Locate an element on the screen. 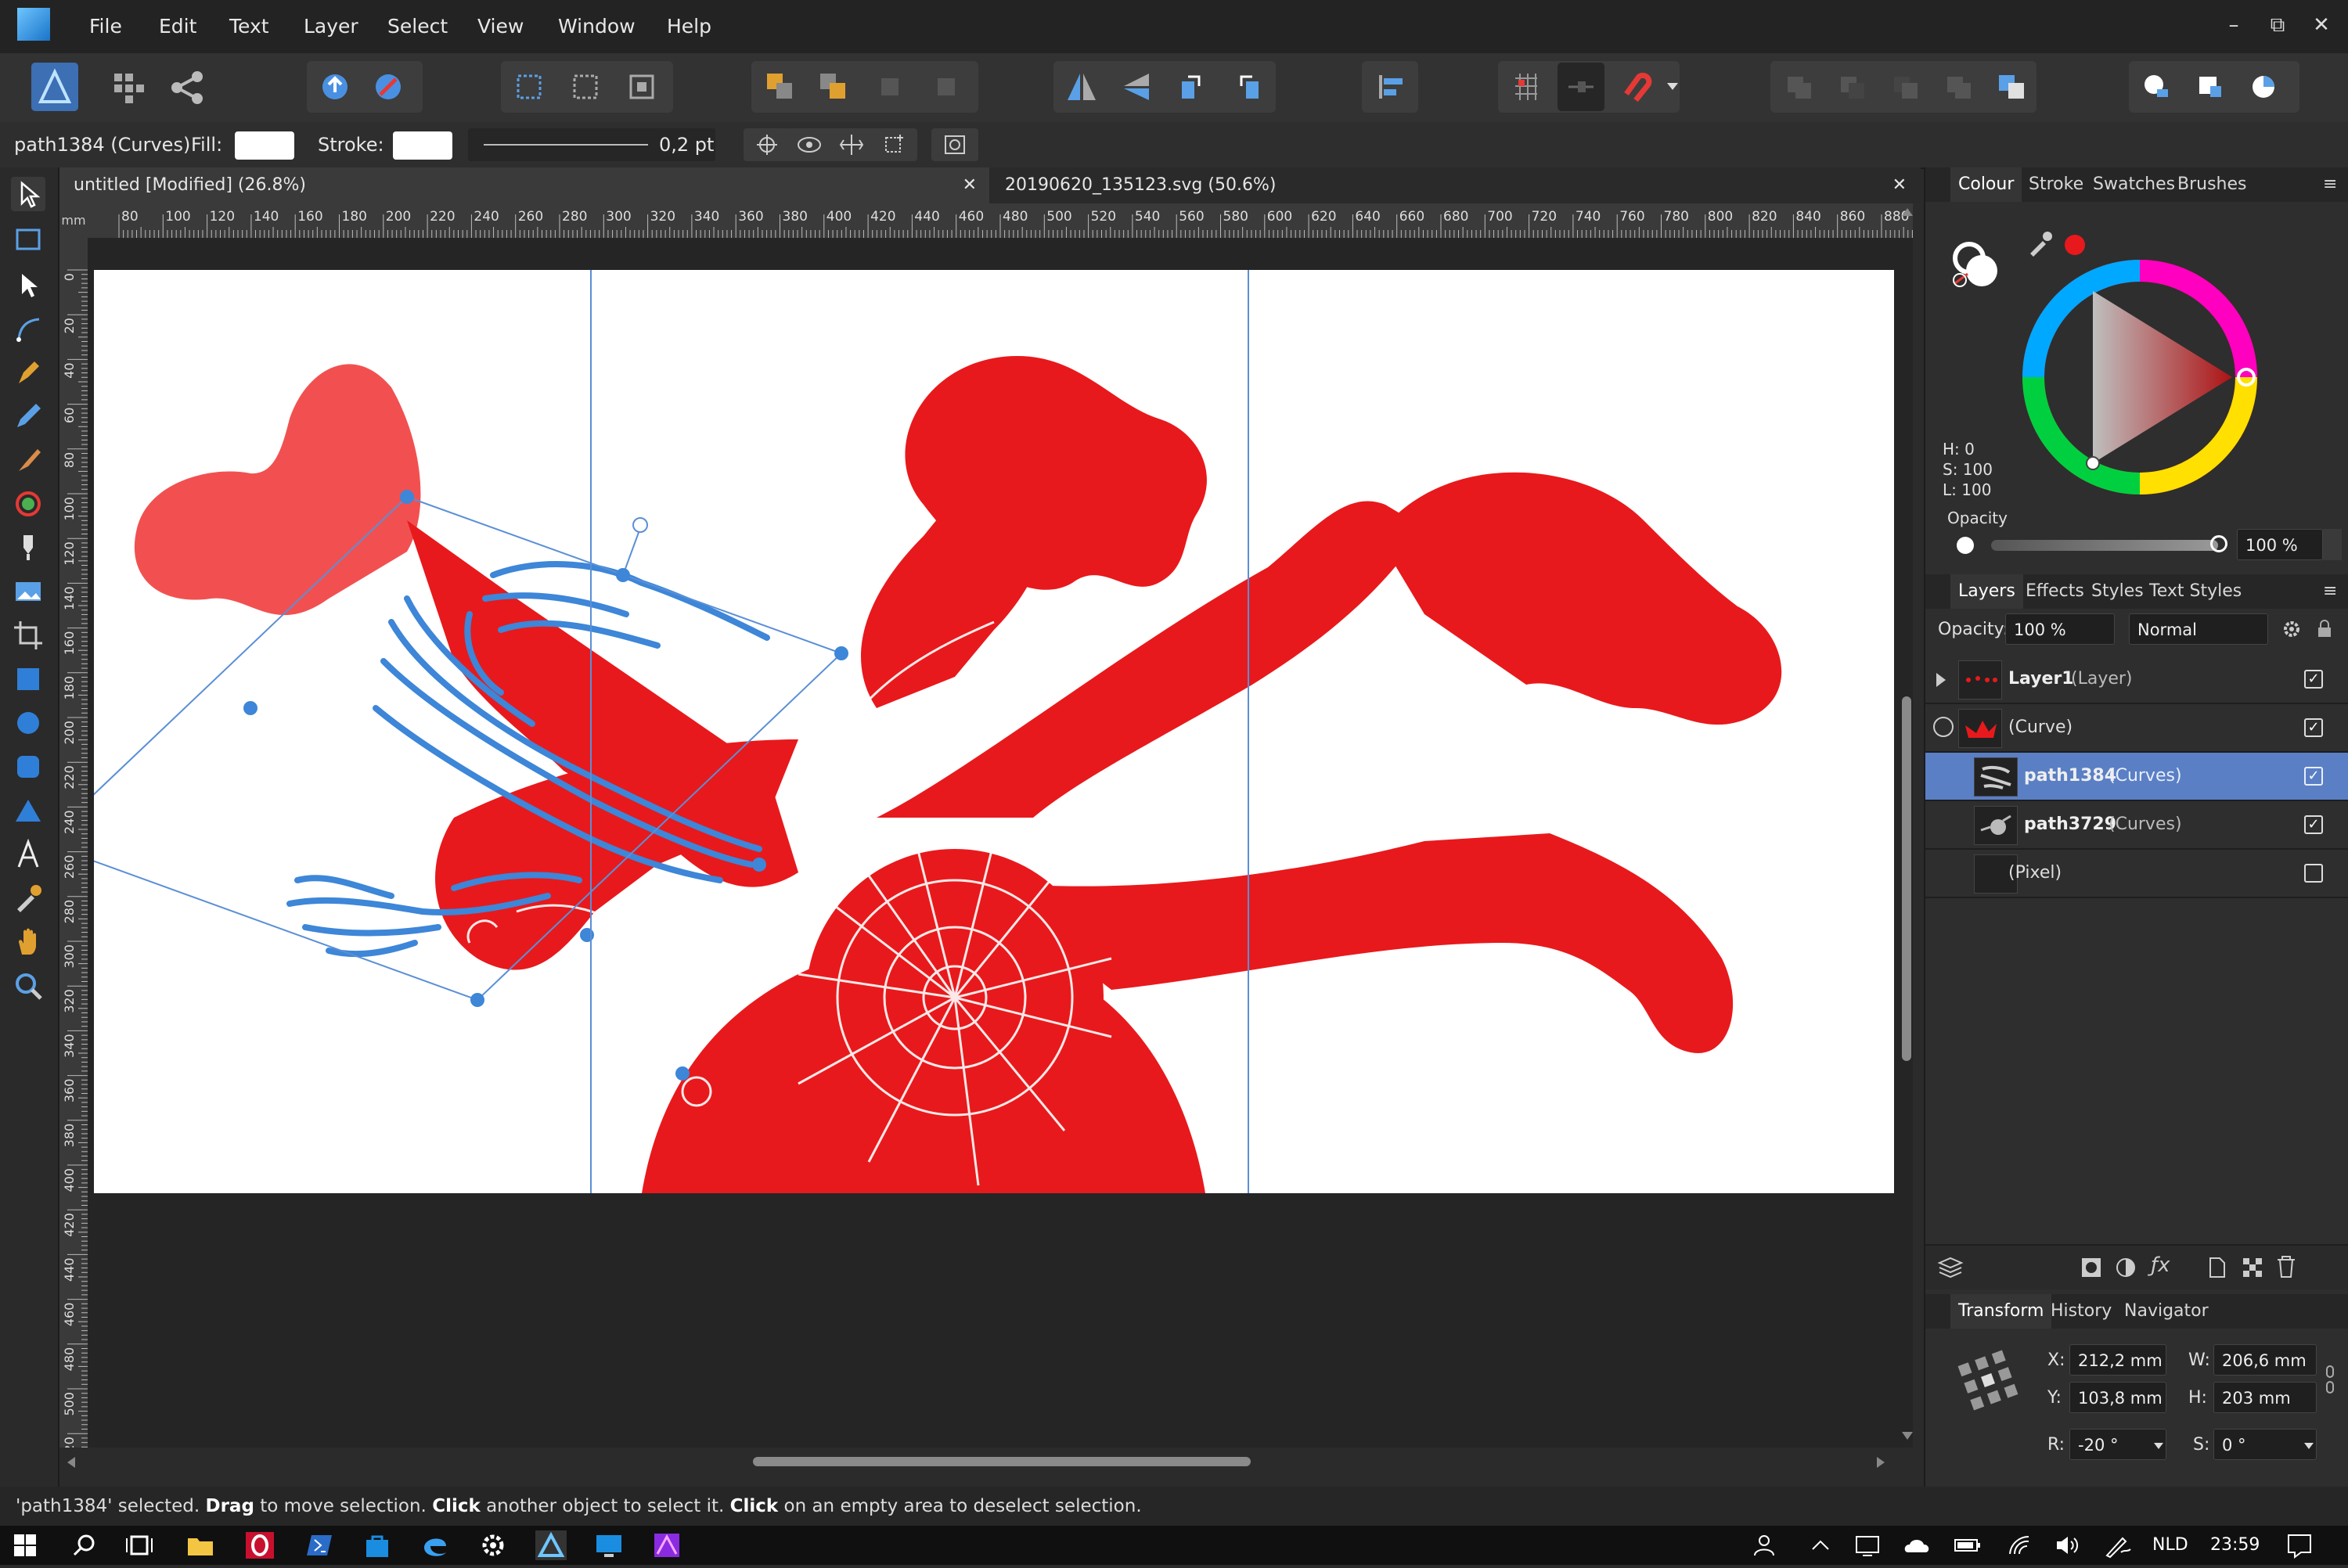  deselect-icon is located at coordinates (585, 87).